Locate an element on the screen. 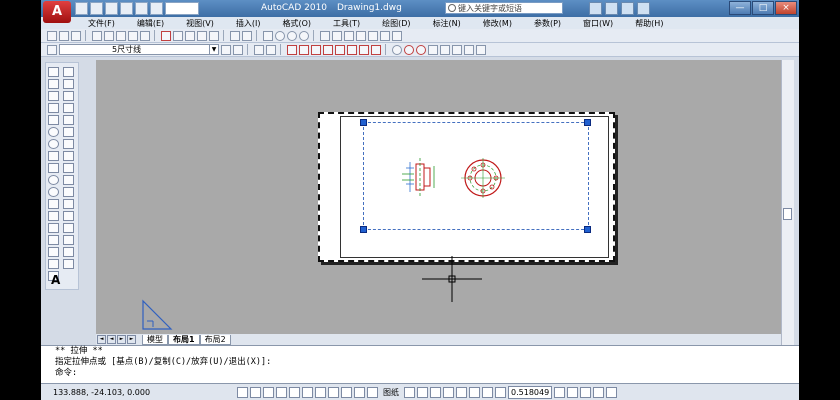 The width and height of the screenshot is (840, 400). zoom-window-icon is located at coordinates (292, 35).